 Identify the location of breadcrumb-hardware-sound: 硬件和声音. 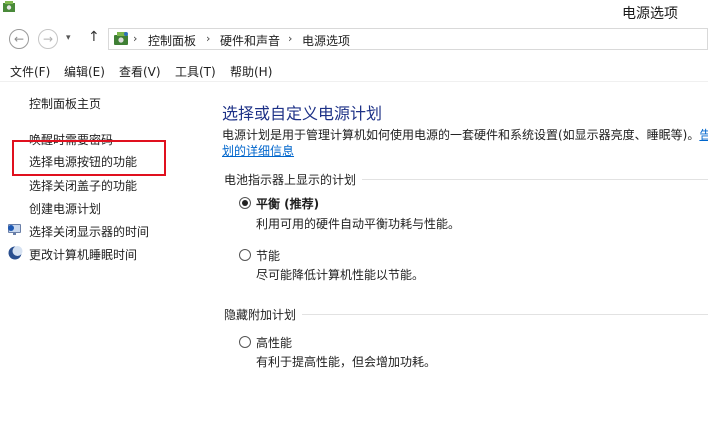
(250, 40).